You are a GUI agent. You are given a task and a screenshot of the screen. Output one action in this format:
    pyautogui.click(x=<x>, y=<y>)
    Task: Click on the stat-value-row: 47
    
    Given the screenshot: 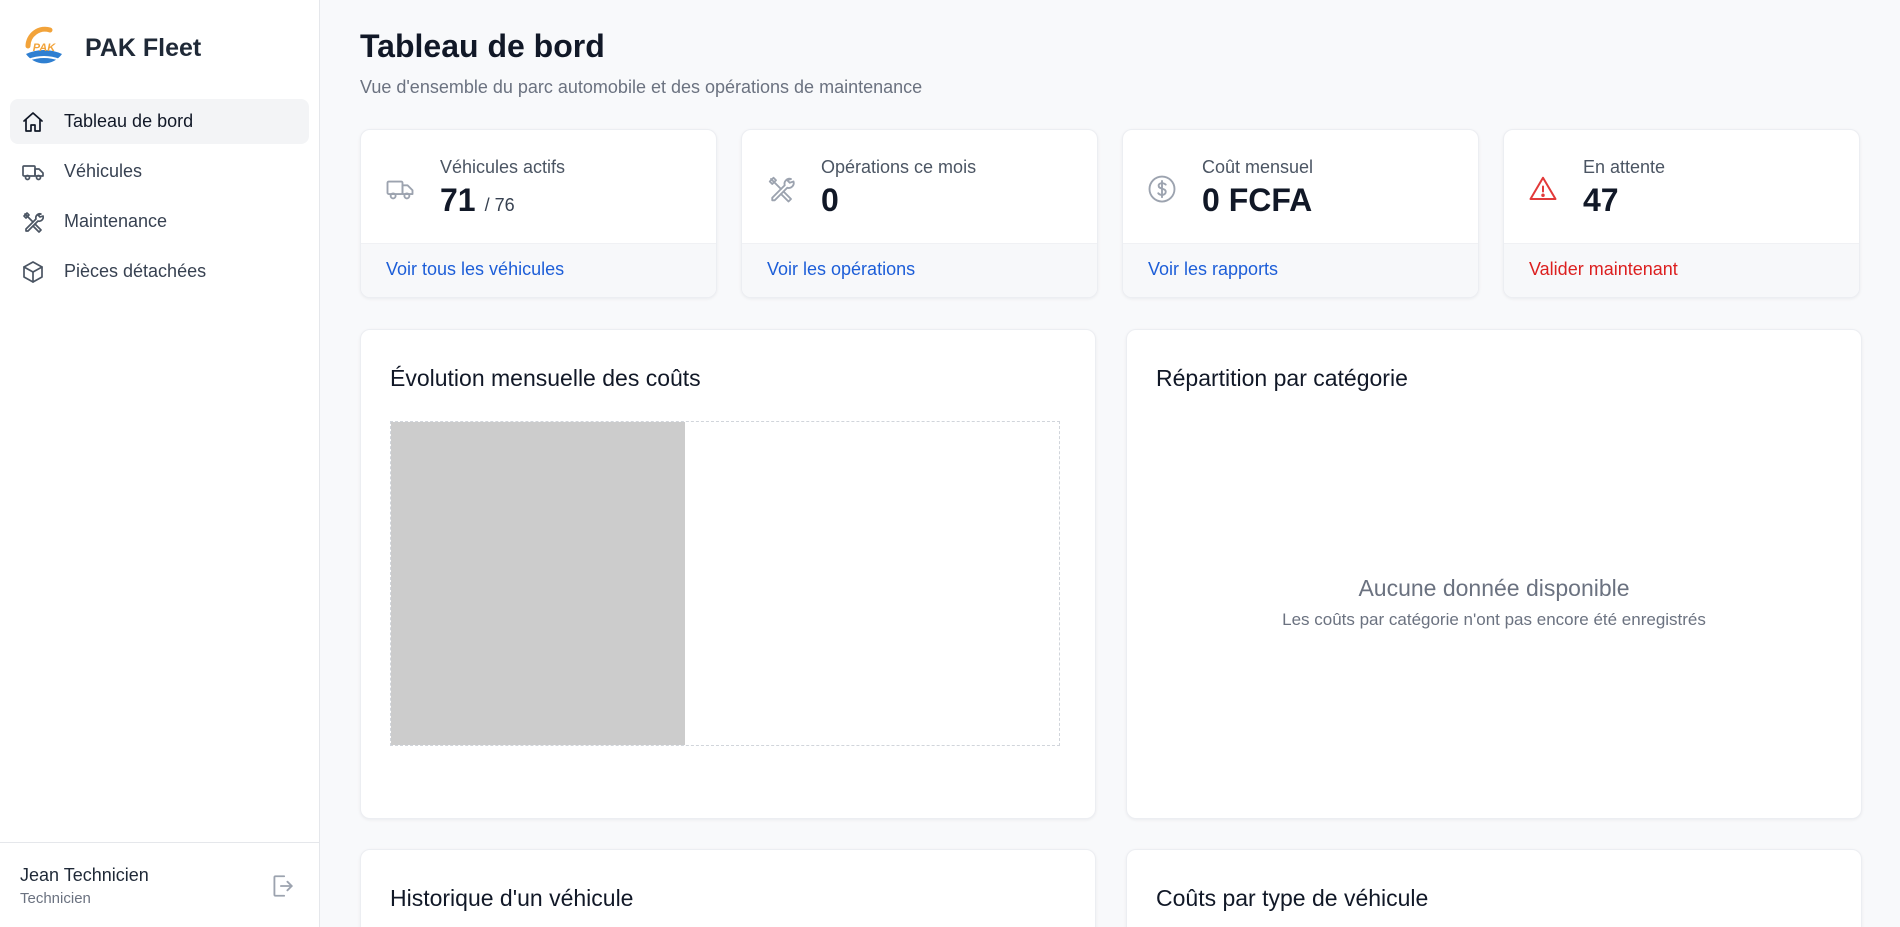 What is the action you would take?
    pyautogui.click(x=1601, y=200)
    